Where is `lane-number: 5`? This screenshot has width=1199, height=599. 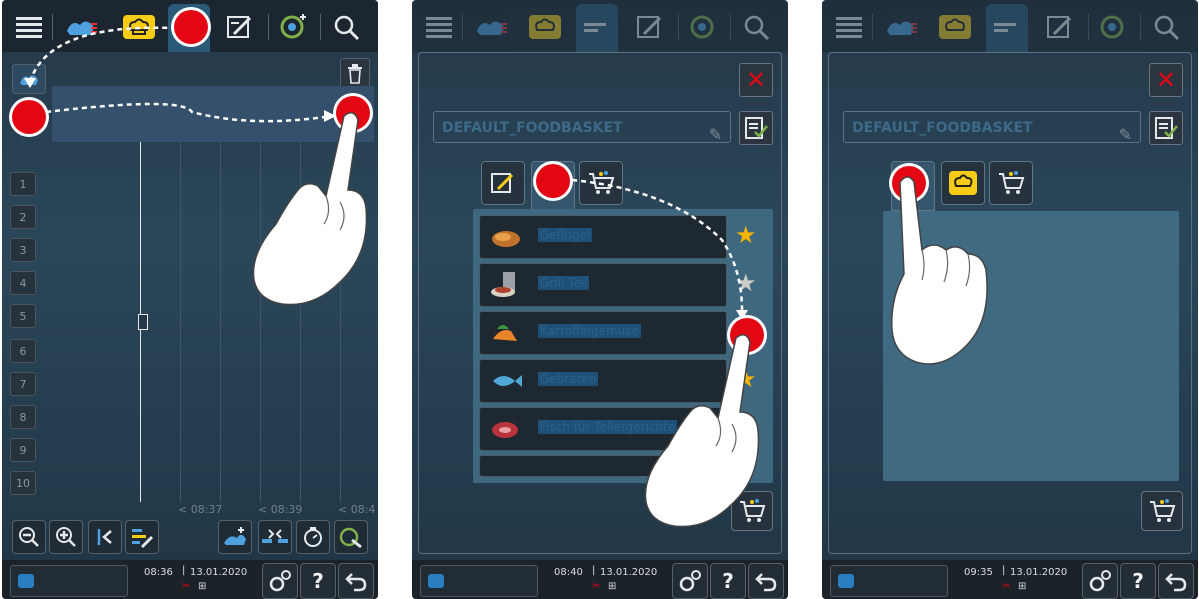 lane-number: 5 is located at coordinates (23, 316).